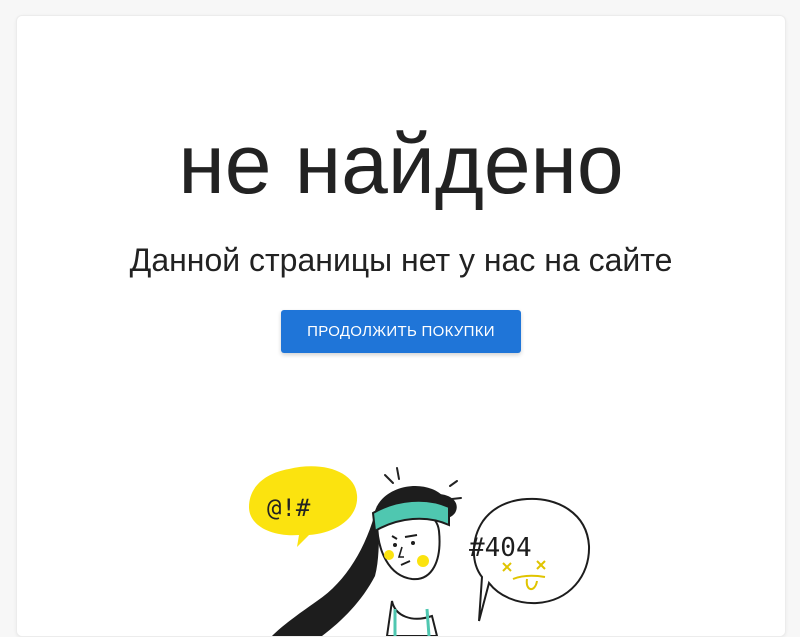 The height and width of the screenshot is (637, 800). Describe the element at coordinates (401, 164) in the screenshot. I see `page-title: не найдено` at that location.